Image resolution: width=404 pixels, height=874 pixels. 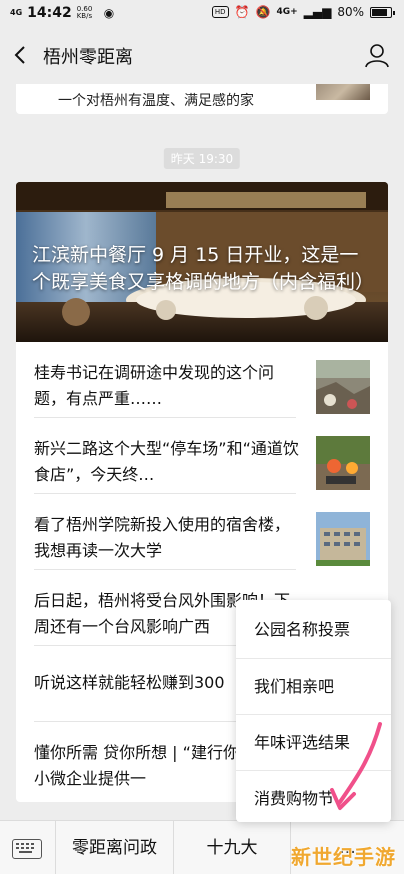 What do you see at coordinates (109, 13) in the screenshot?
I see `wechat-notification-icon: ◉` at bounding box center [109, 13].